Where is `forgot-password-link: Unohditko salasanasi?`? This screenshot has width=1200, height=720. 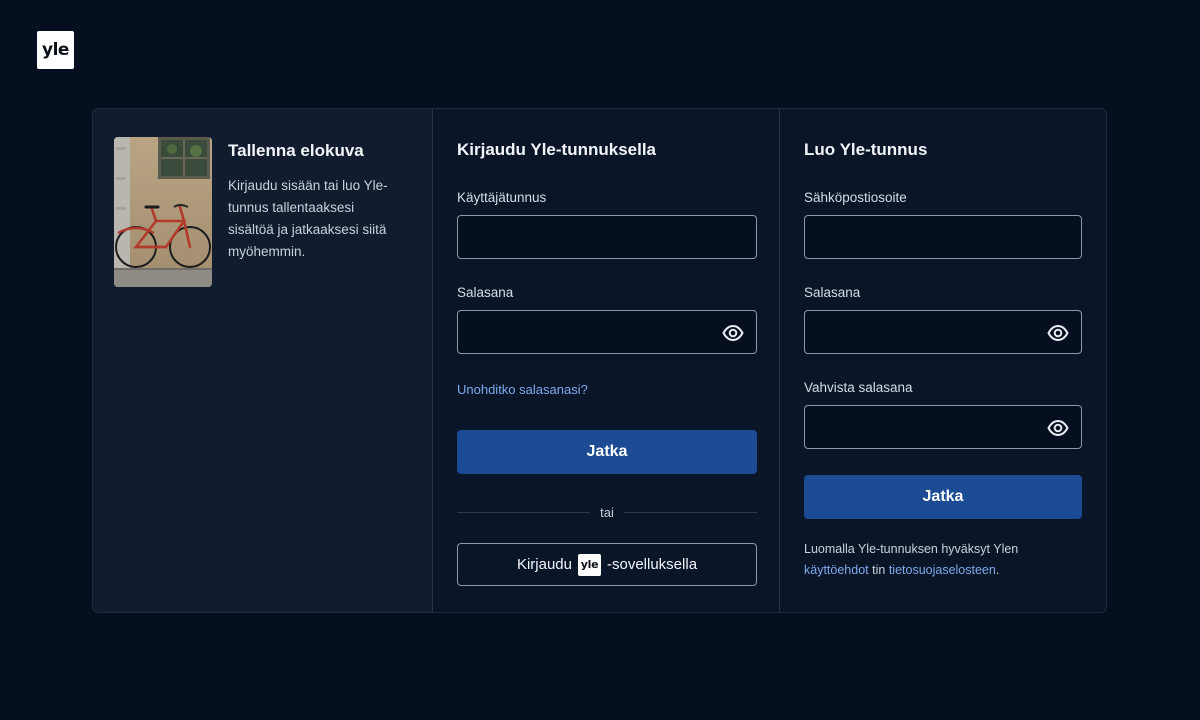
forgot-password-link: Unohditko salasanasi? is located at coordinates (522, 389).